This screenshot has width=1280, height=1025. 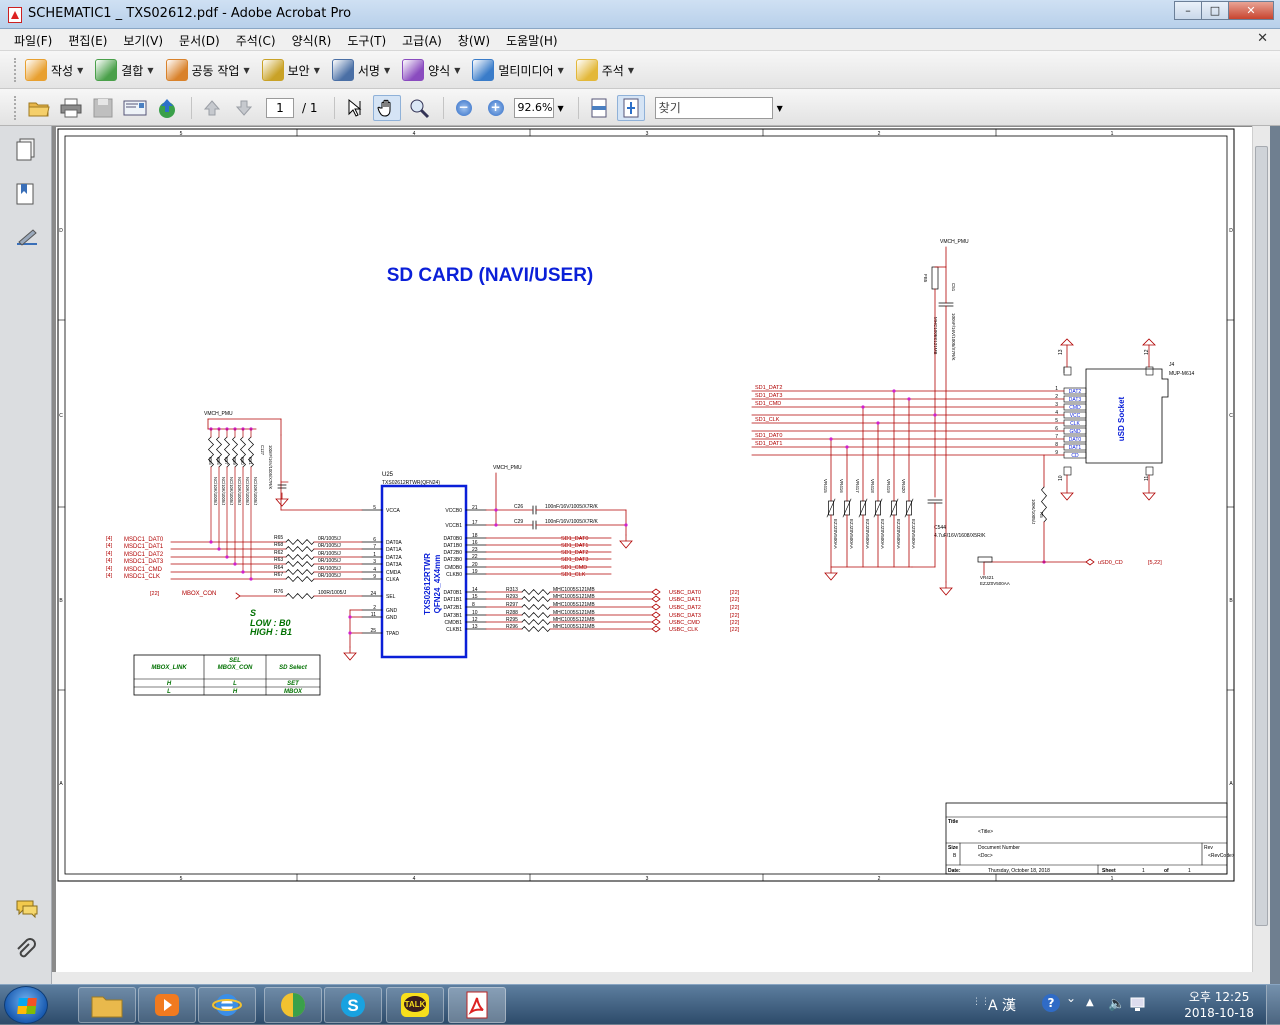 What do you see at coordinates (1155, 563) in the screenshot?
I see `cd-page-ref: [5,22]` at bounding box center [1155, 563].